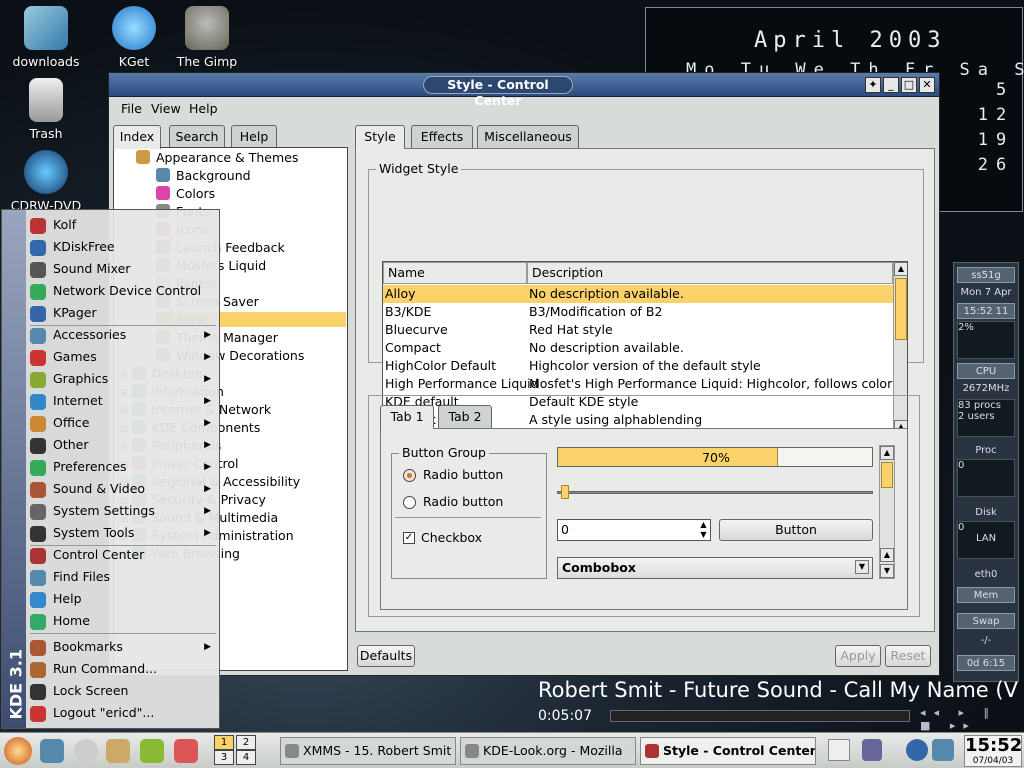  I want to click on kmenu-item: Control Center, so click(123, 555).